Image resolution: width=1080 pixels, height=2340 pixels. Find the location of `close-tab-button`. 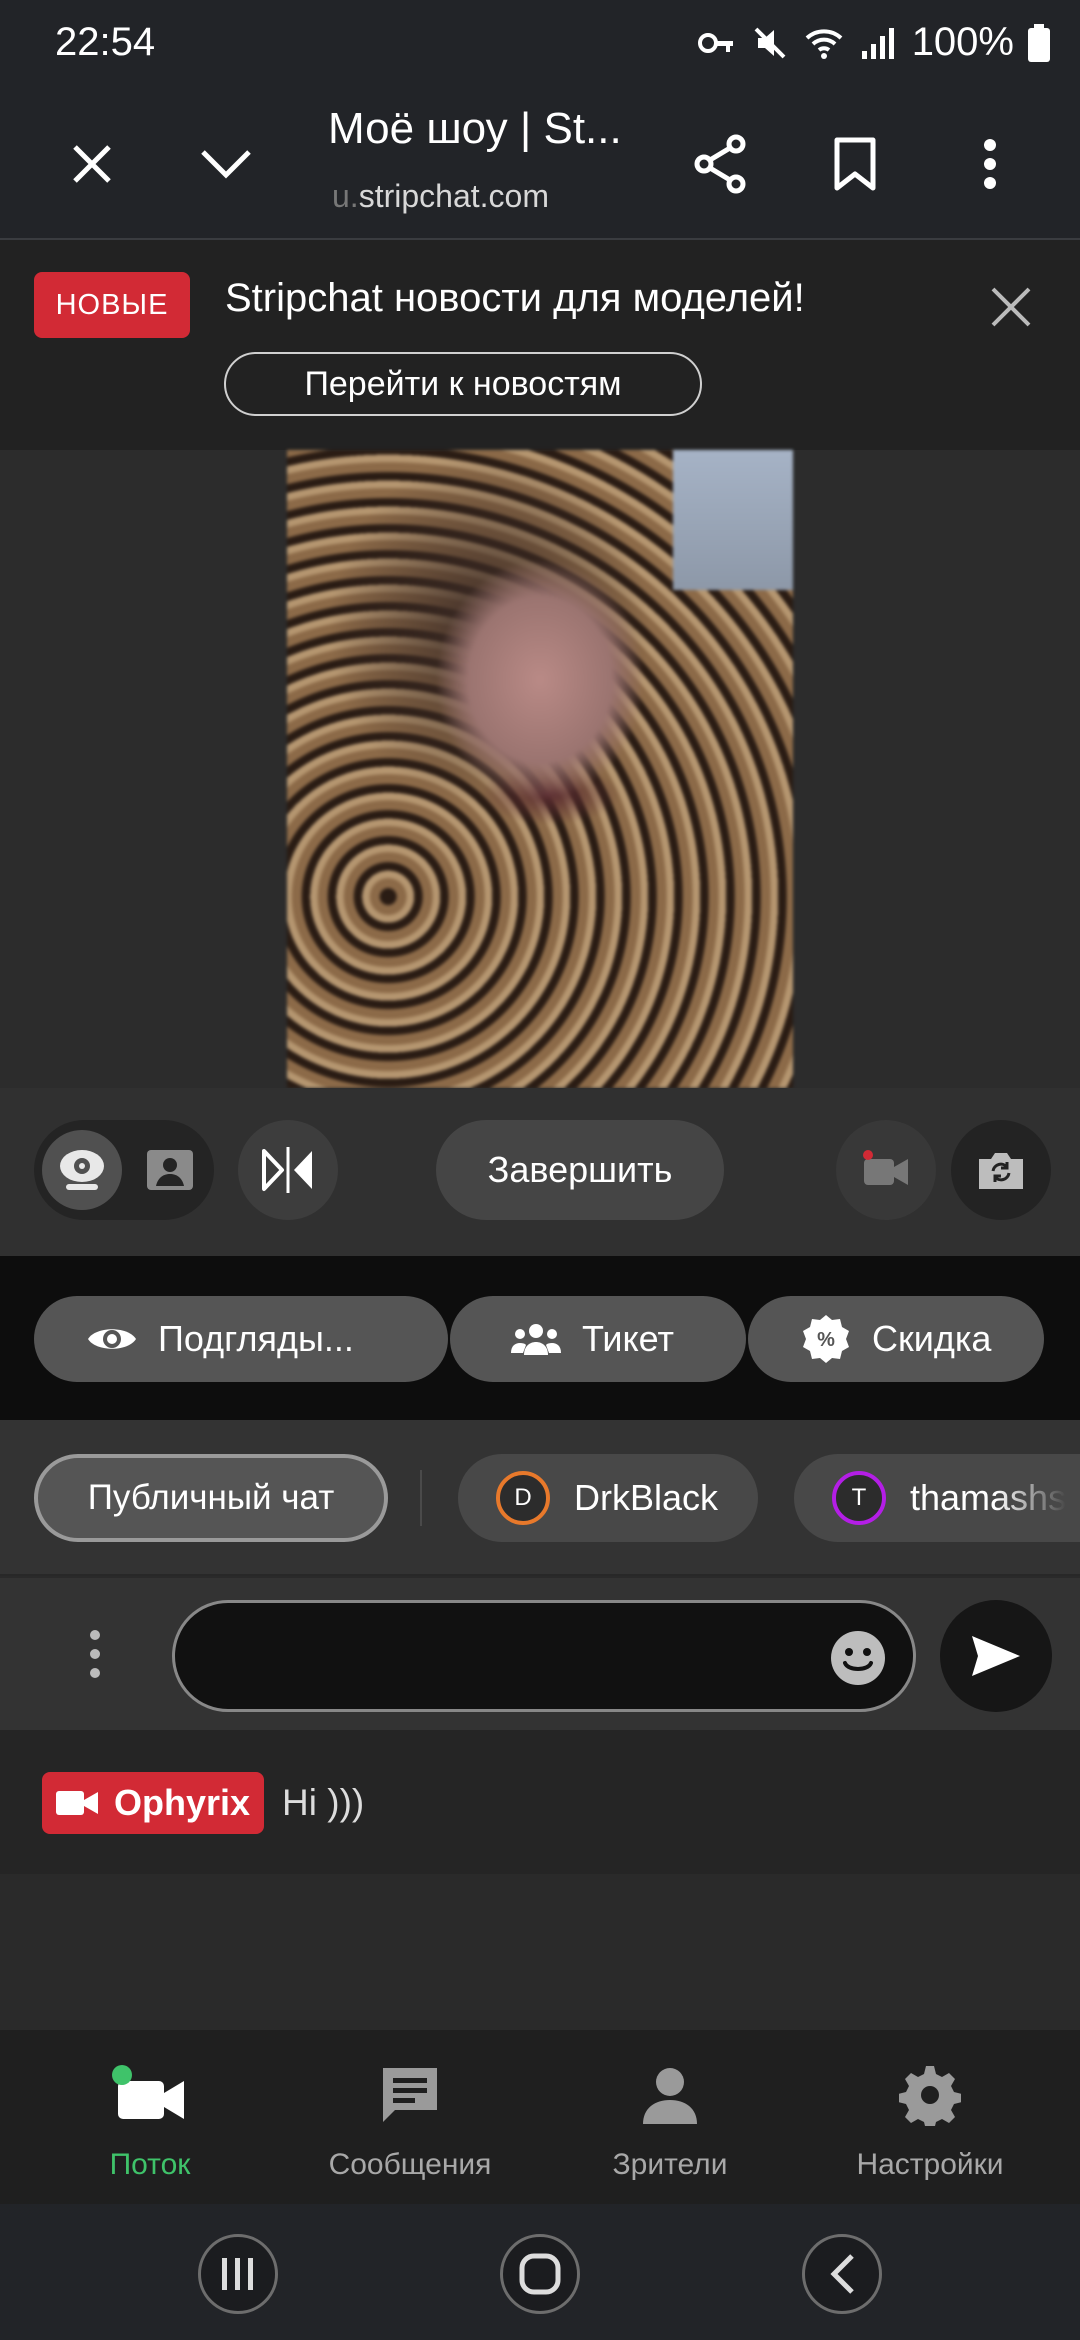

close-tab-button is located at coordinates (92, 164).